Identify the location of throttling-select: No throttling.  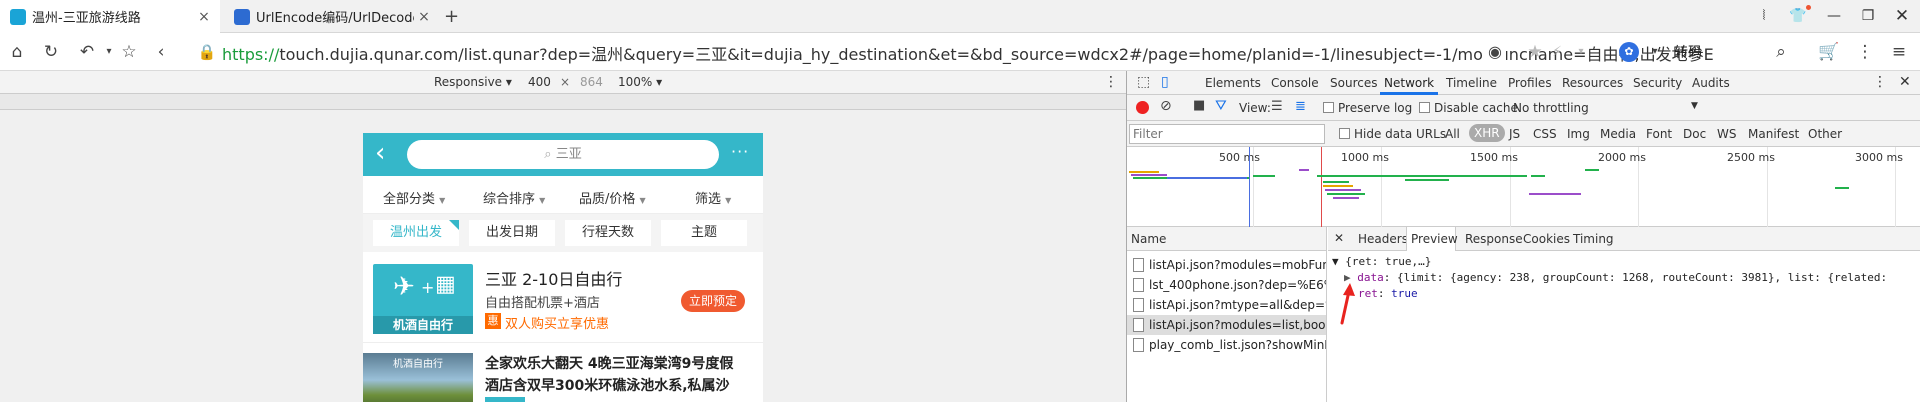
(1551, 108).